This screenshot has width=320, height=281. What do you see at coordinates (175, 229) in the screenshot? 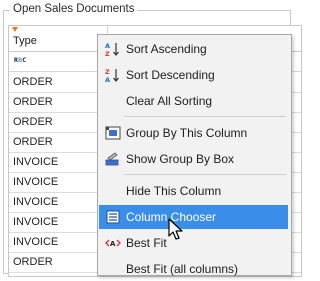
I see `mouse-pointer-icon` at bounding box center [175, 229].